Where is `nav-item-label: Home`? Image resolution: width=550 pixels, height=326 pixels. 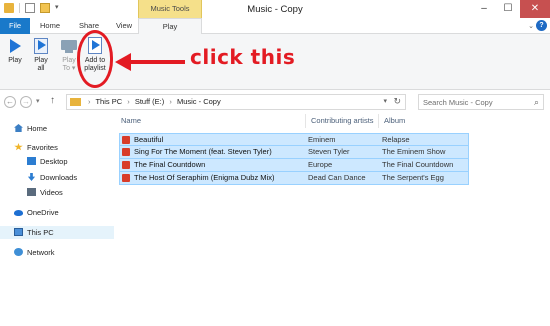
nav-item-label: Home is located at coordinates (37, 128).